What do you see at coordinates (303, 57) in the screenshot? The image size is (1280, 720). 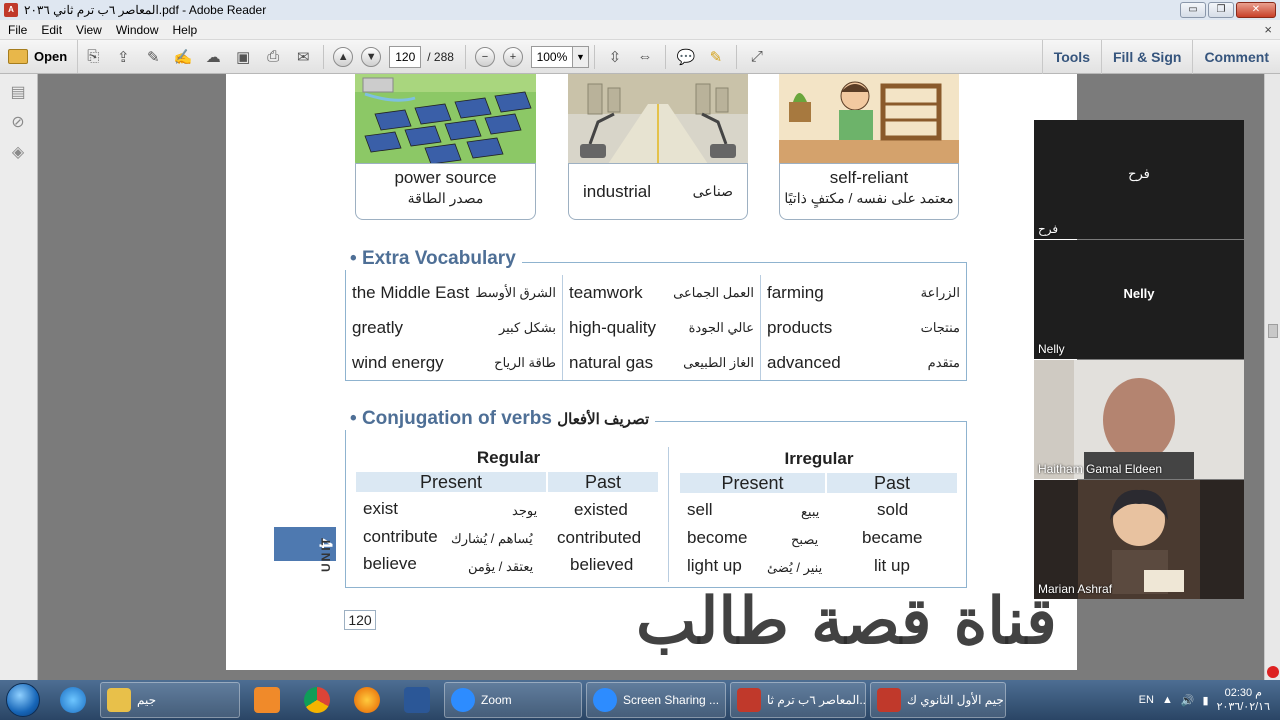 I see `email-icon: ✉` at bounding box center [303, 57].